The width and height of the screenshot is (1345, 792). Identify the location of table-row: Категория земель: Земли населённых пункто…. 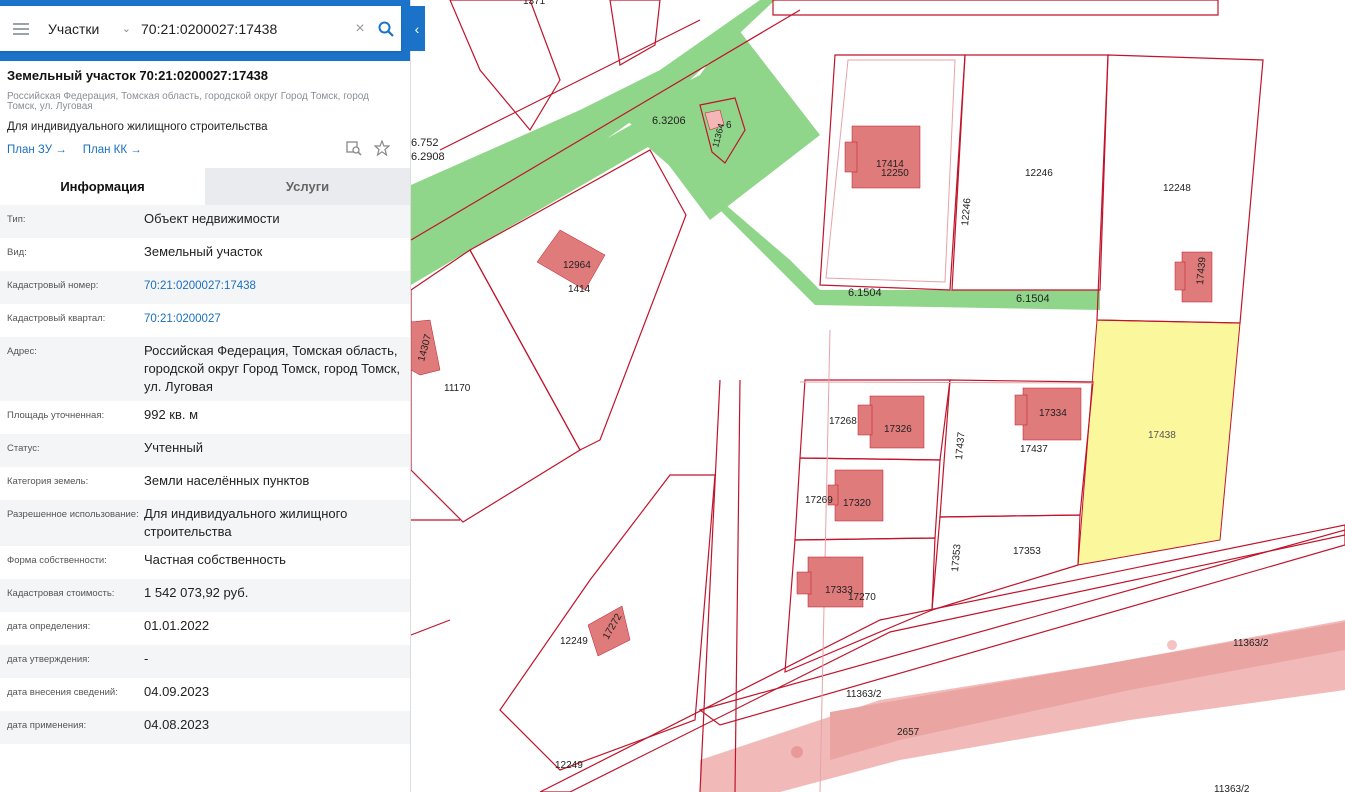
(205, 483).